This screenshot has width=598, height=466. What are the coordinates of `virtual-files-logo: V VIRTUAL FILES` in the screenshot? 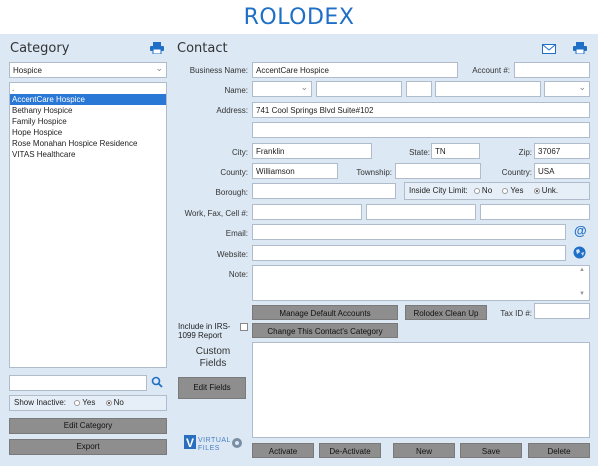 It's located at (215, 443).